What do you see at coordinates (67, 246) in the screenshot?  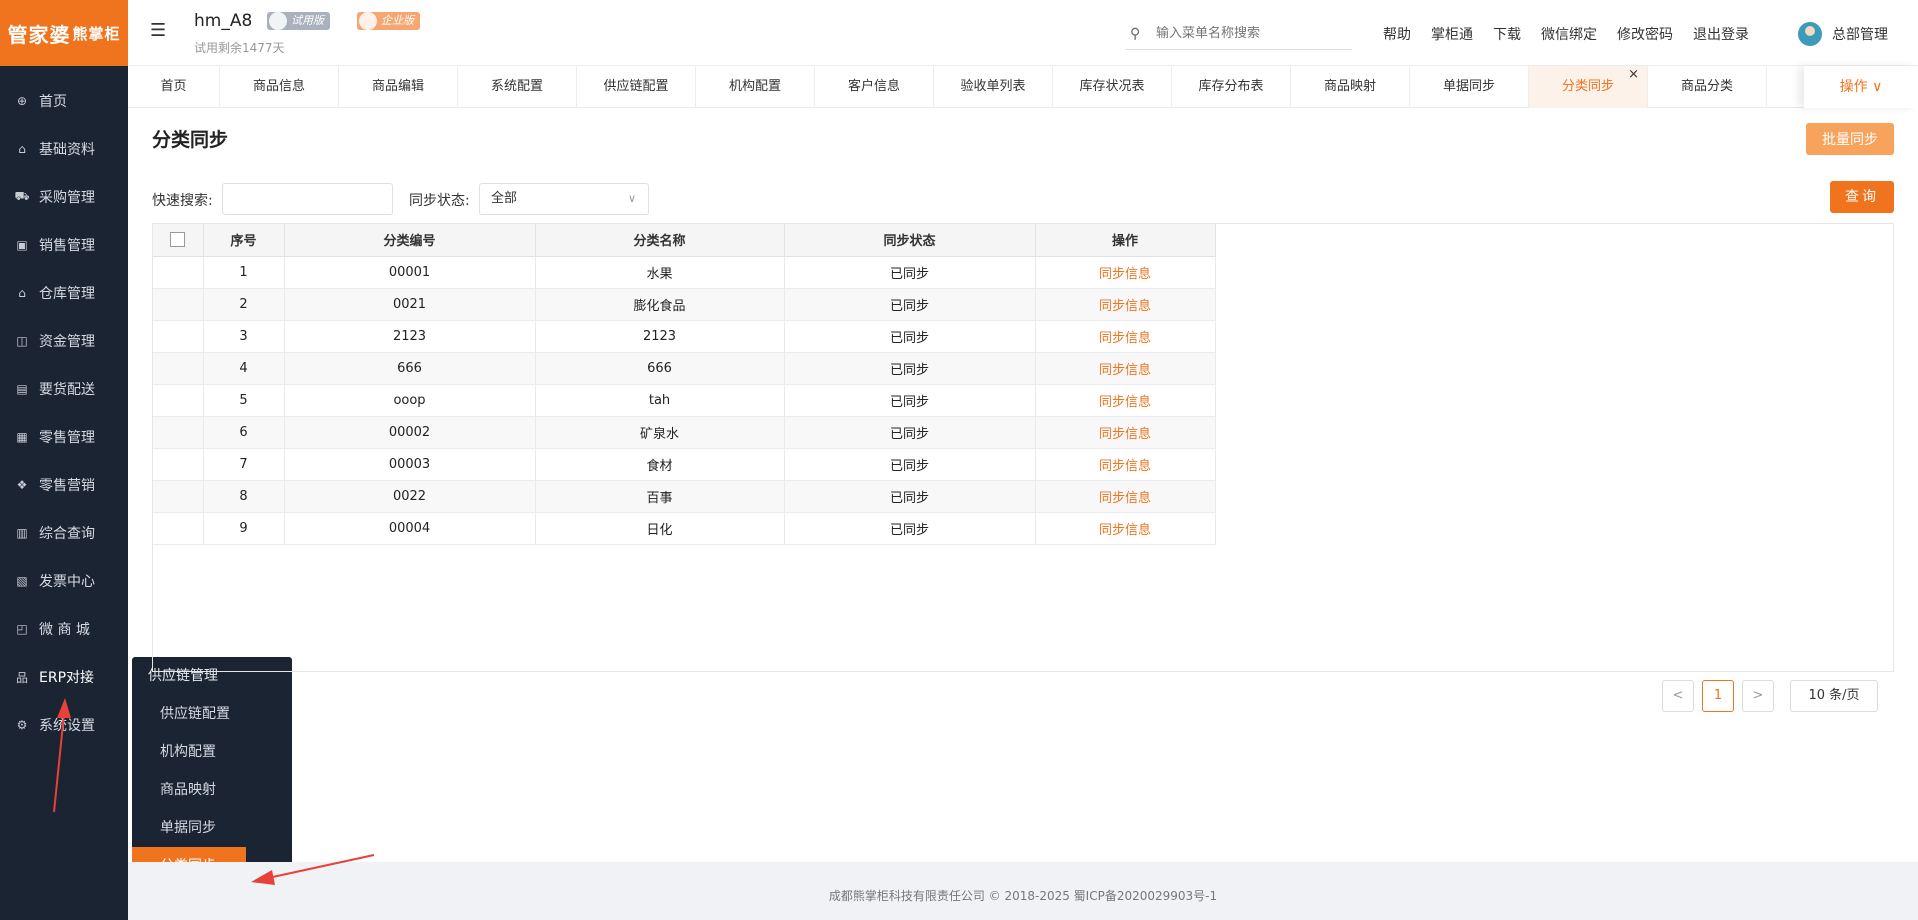 I see `sidebar-item-label: 销售管理` at bounding box center [67, 246].